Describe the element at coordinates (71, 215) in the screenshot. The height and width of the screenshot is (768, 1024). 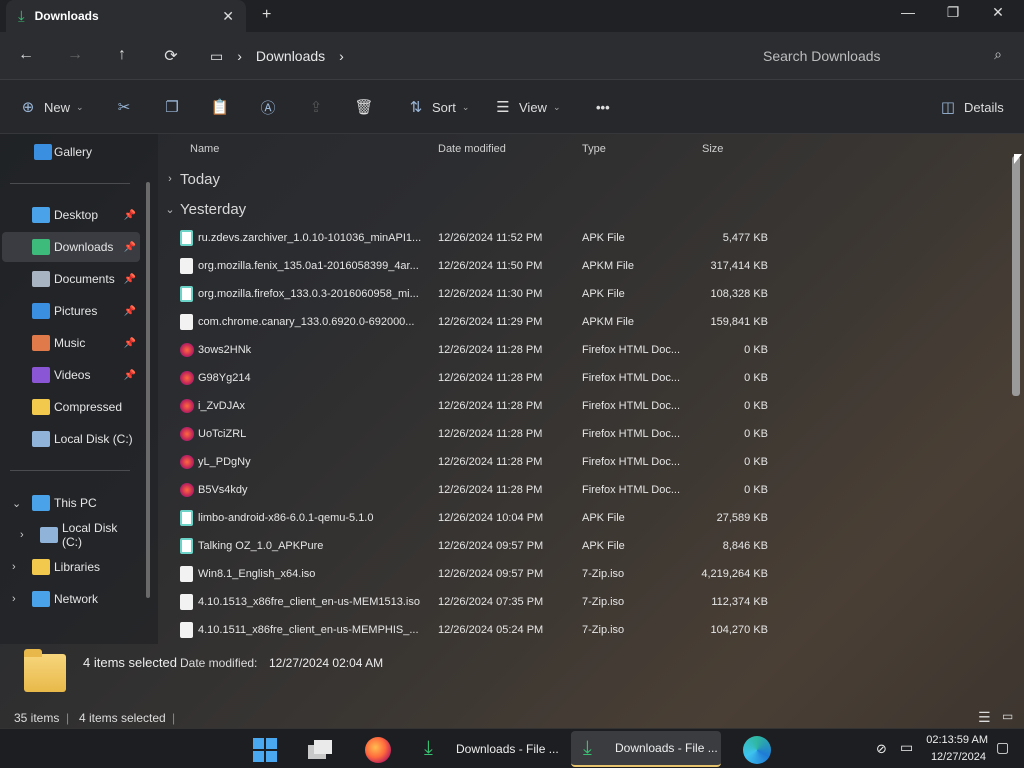
I see `sidebar-item-desktop: Desktop 📌` at that location.